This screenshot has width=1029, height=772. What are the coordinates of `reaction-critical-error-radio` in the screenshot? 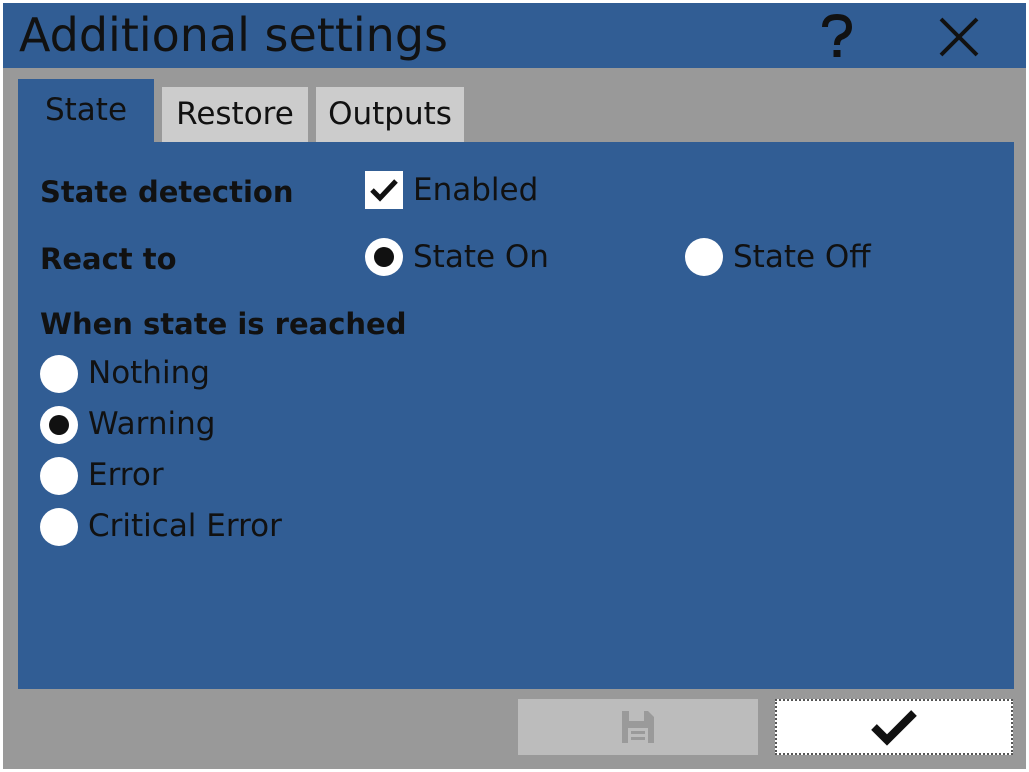 It's located at (59, 527).